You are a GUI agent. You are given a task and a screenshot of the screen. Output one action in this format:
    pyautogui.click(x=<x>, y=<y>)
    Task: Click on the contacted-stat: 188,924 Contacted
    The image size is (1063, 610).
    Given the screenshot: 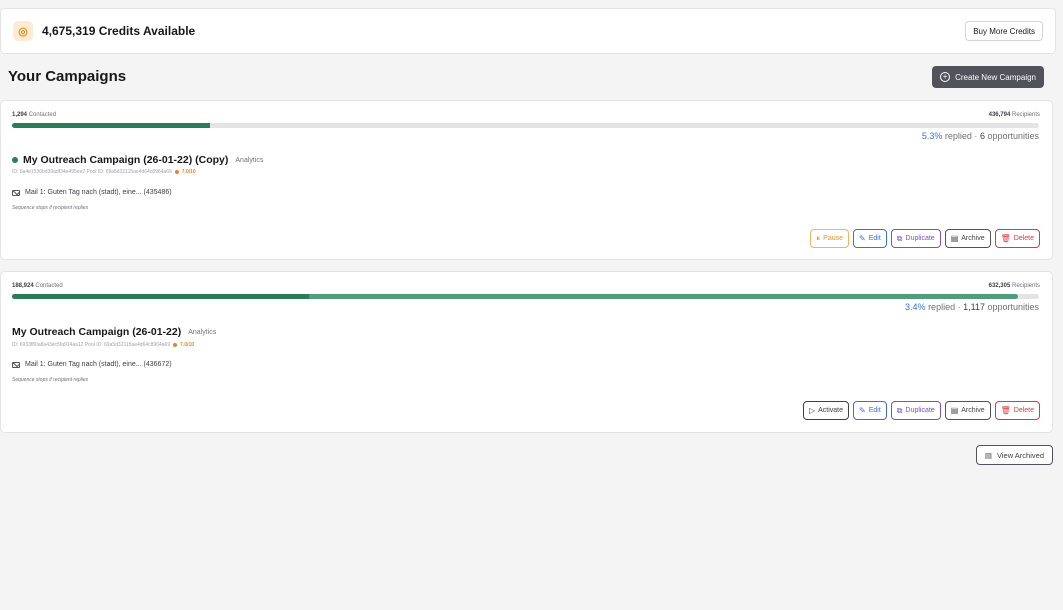 What is the action you would take?
    pyautogui.click(x=37, y=286)
    